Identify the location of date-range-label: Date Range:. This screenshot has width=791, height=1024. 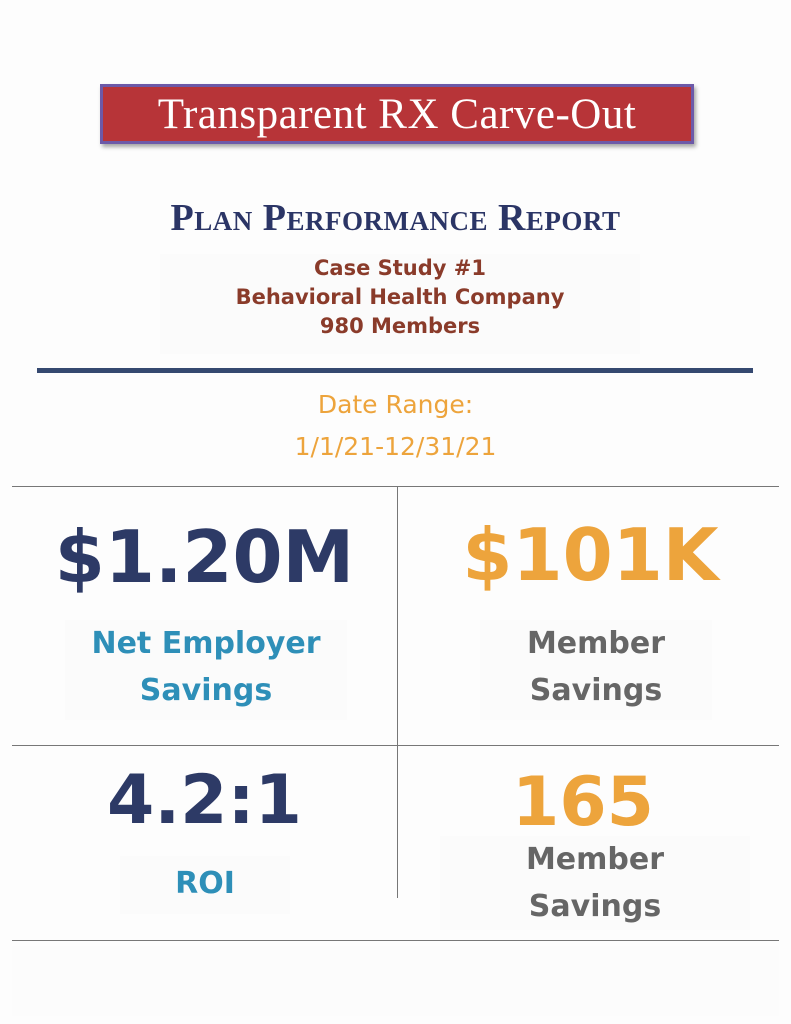
(395, 404).